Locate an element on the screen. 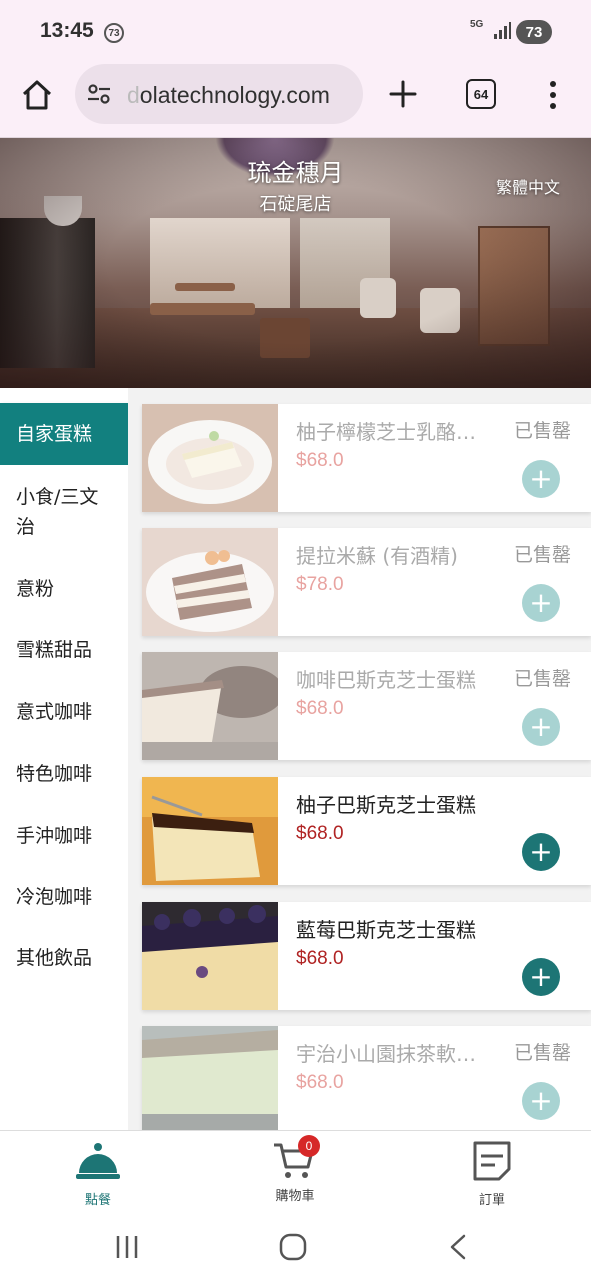 The image size is (591, 1280). nav-order: 點餐 is located at coordinates (98, 1173).